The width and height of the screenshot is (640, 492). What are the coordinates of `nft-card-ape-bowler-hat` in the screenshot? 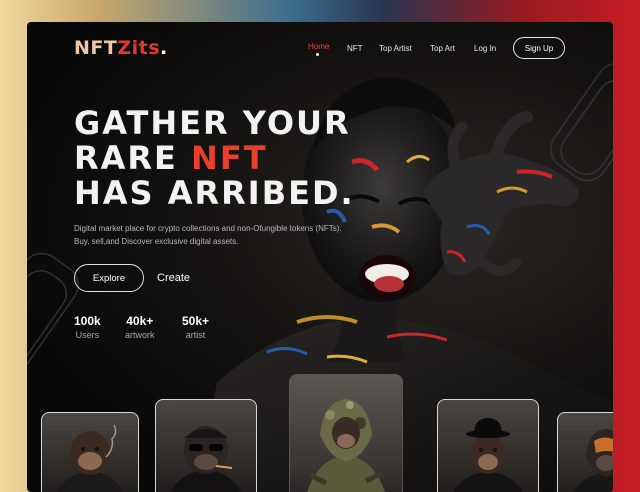 It's located at (488, 445).